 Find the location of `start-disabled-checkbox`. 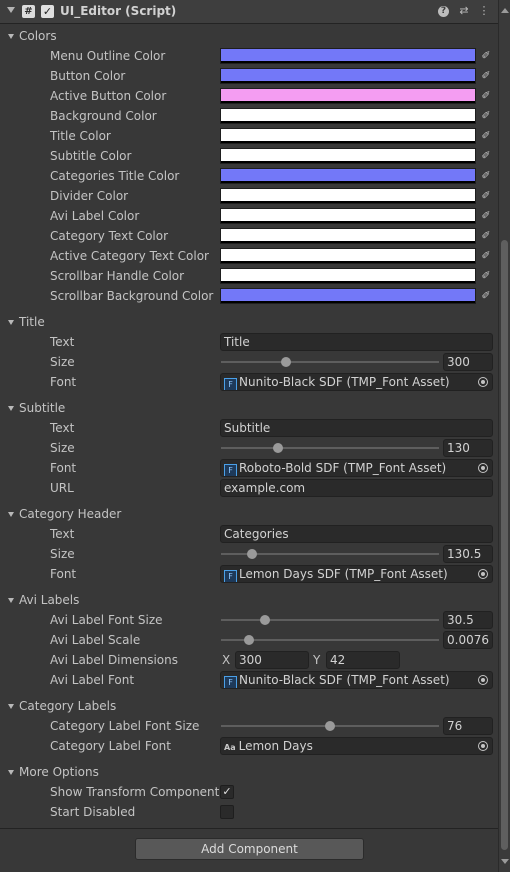

start-disabled-checkbox is located at coordinates (227, 812).